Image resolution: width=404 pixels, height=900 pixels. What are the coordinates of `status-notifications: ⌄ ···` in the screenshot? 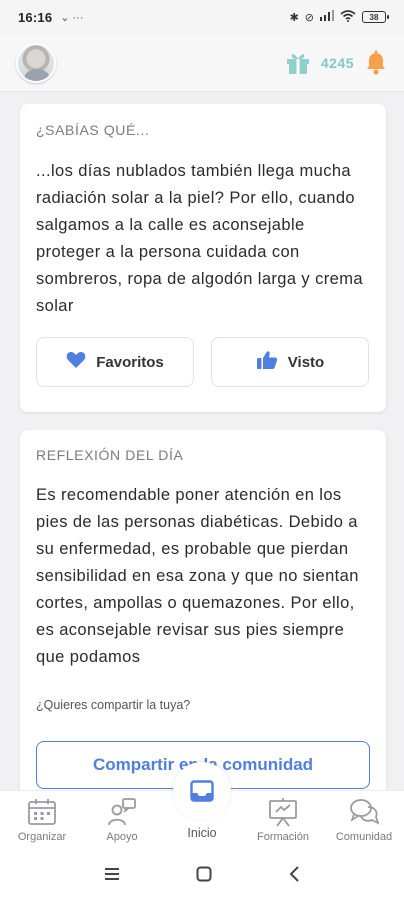 It's located at (72, 17).